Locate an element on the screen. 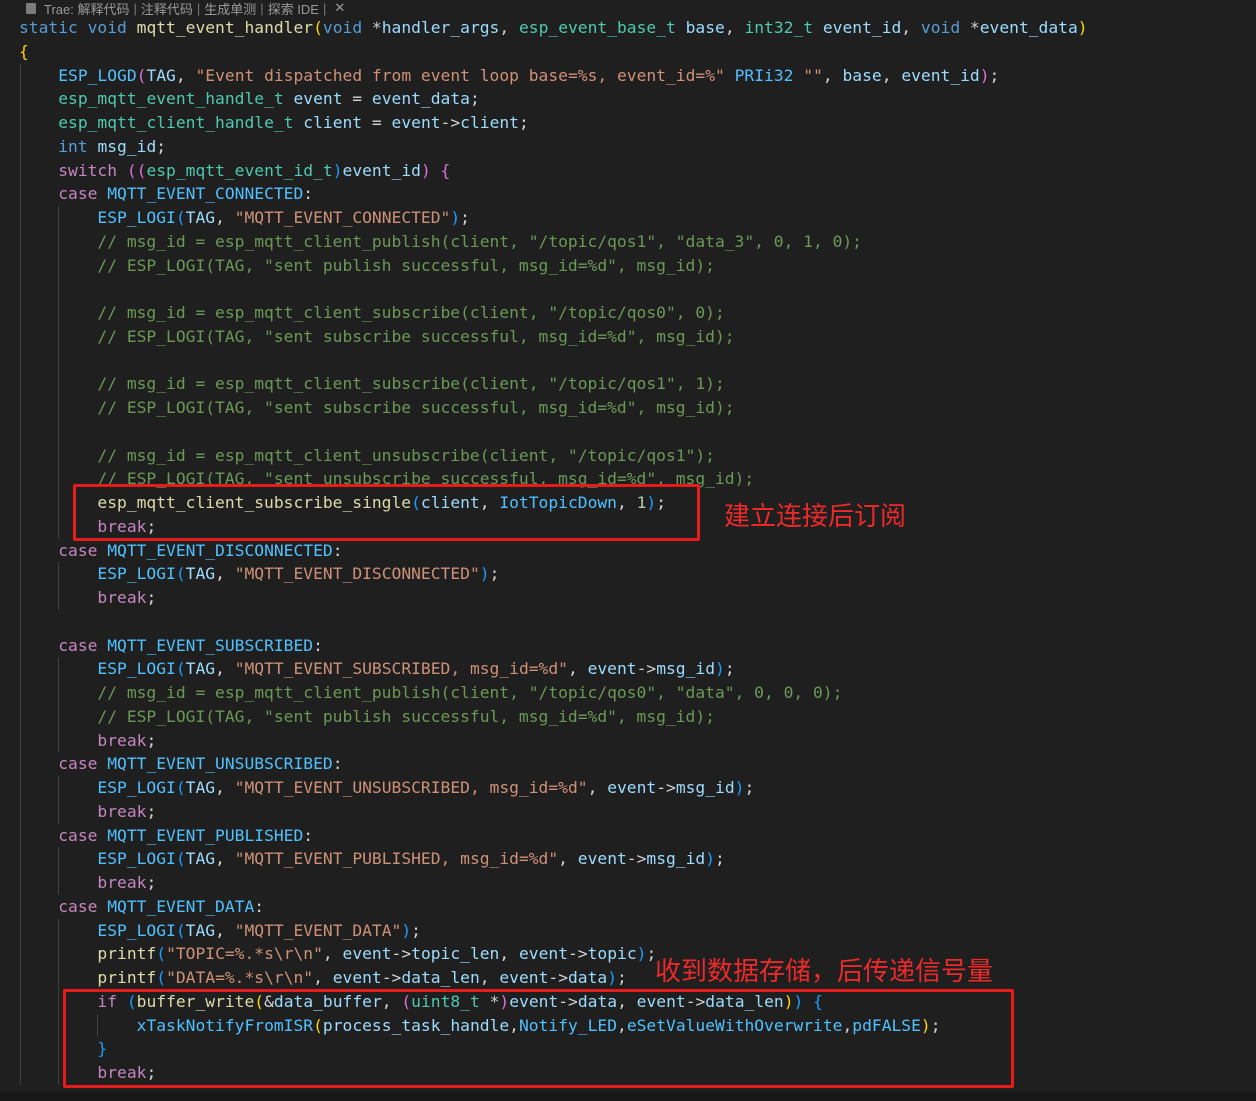 The height and width of the screenshot is (1101, 1256). code-token: mqtt_event_handler is located at coordinates (225, 27).